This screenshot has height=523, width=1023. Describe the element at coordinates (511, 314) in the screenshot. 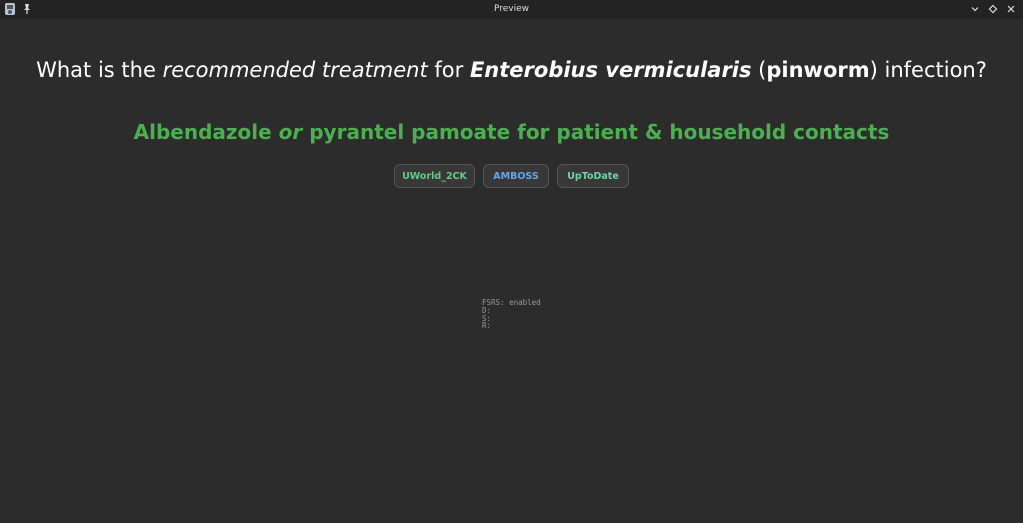

I see `fsrs-info: FSRS: enabled D: S: R:` at that location.